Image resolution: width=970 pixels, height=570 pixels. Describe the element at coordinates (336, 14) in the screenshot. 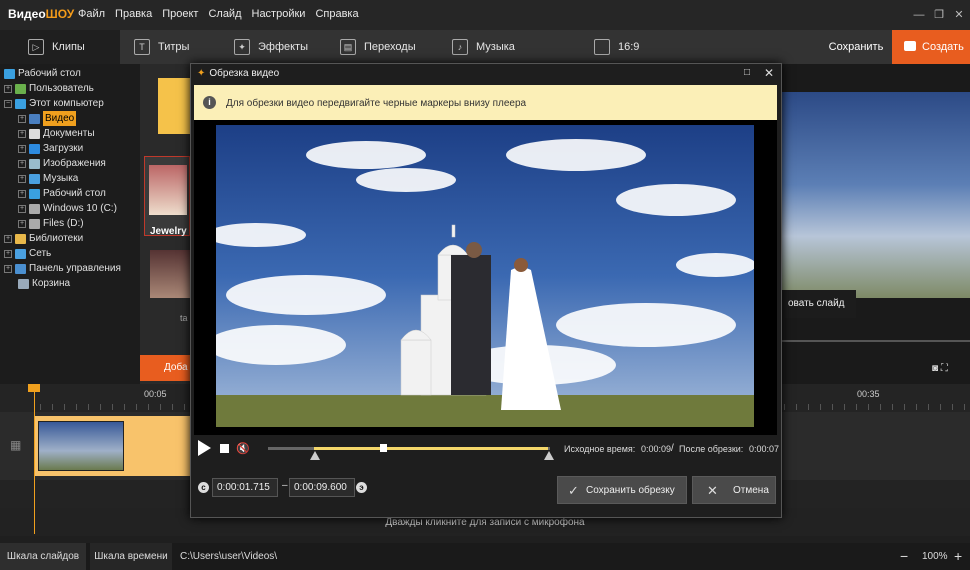

I see `menu-help: Справка` at that location.